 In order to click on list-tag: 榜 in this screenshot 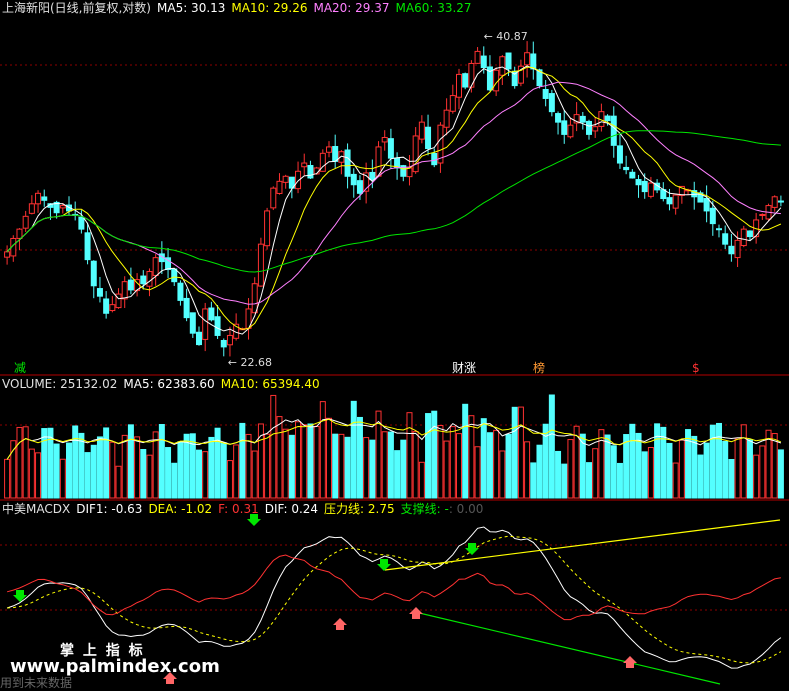, I will do `click(539, 367)`.